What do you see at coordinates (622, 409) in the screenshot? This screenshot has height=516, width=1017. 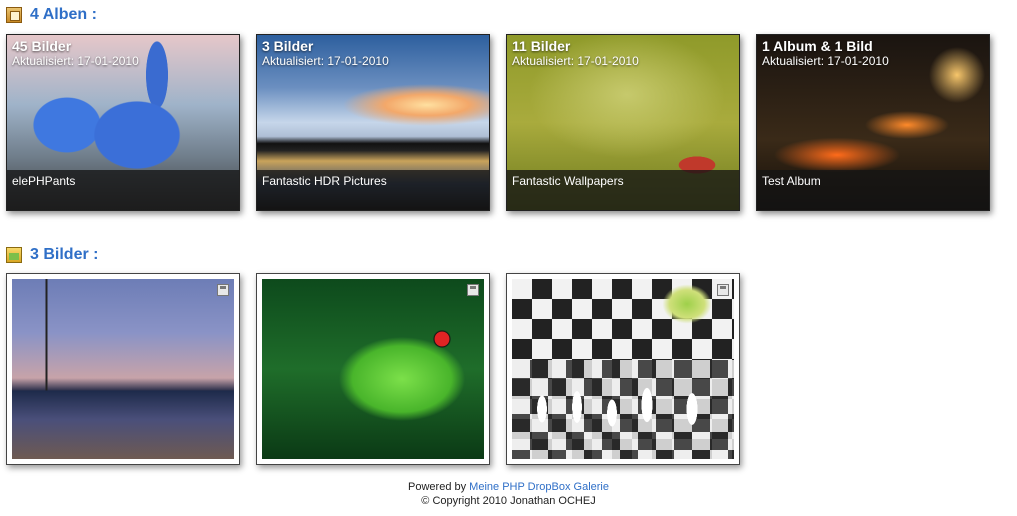 I see `chess-pieces` at bounding box center [622, 409].